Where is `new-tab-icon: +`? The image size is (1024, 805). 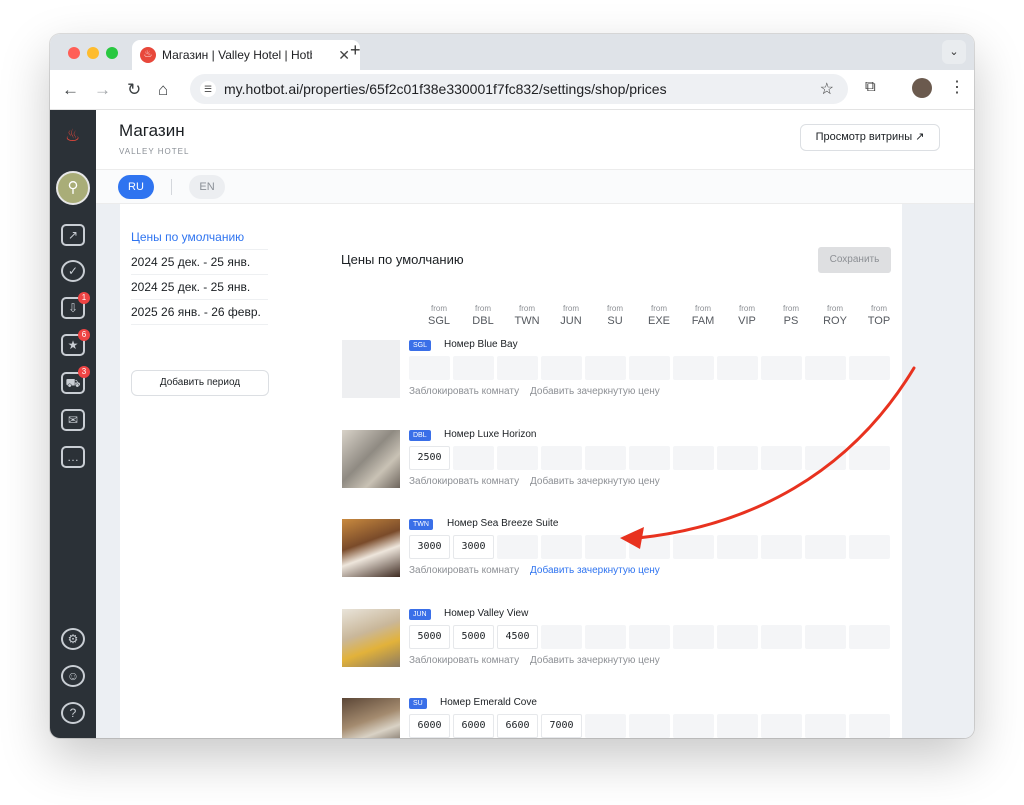
new-tab-icon: + is located at coordinates (355, 50).